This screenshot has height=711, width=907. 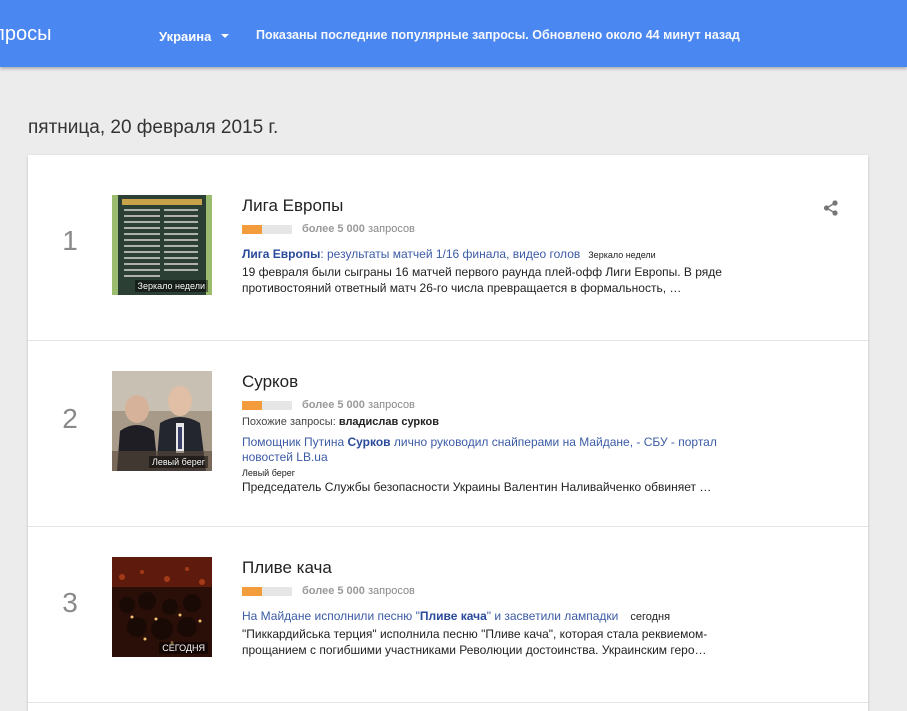 What do you see at coordinates (290, 422) in the screenshot?
I see `related-label: Похожие запросы:` at bounding box center [290, 422].